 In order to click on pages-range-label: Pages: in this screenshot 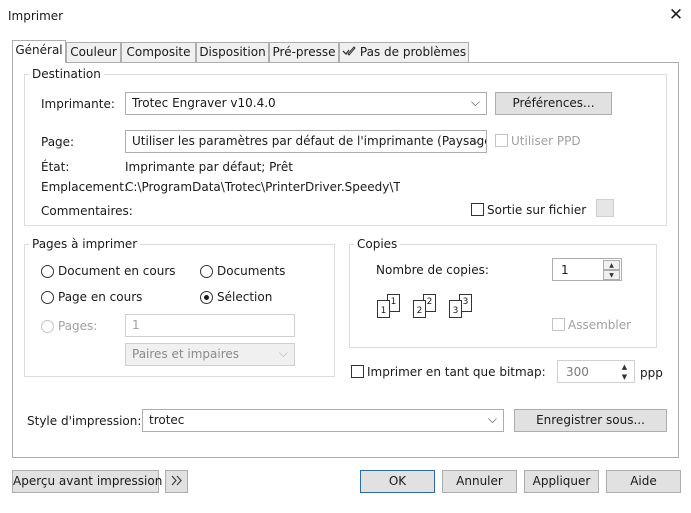, I will do `click(78, 326)`.